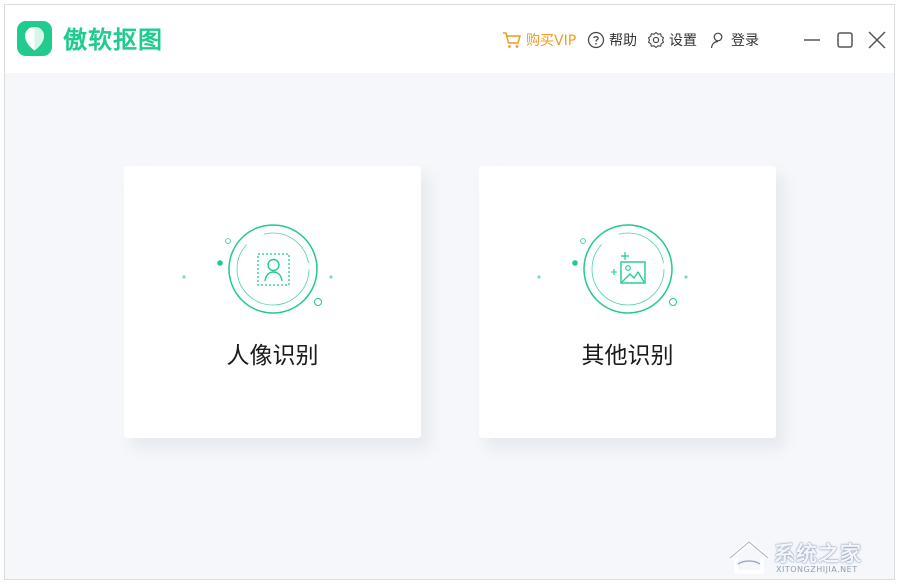 This screenshot has height=585, width=900. Describe the element at coordinates (716, 40) in the screenshot. I see `user-icon` at that location.